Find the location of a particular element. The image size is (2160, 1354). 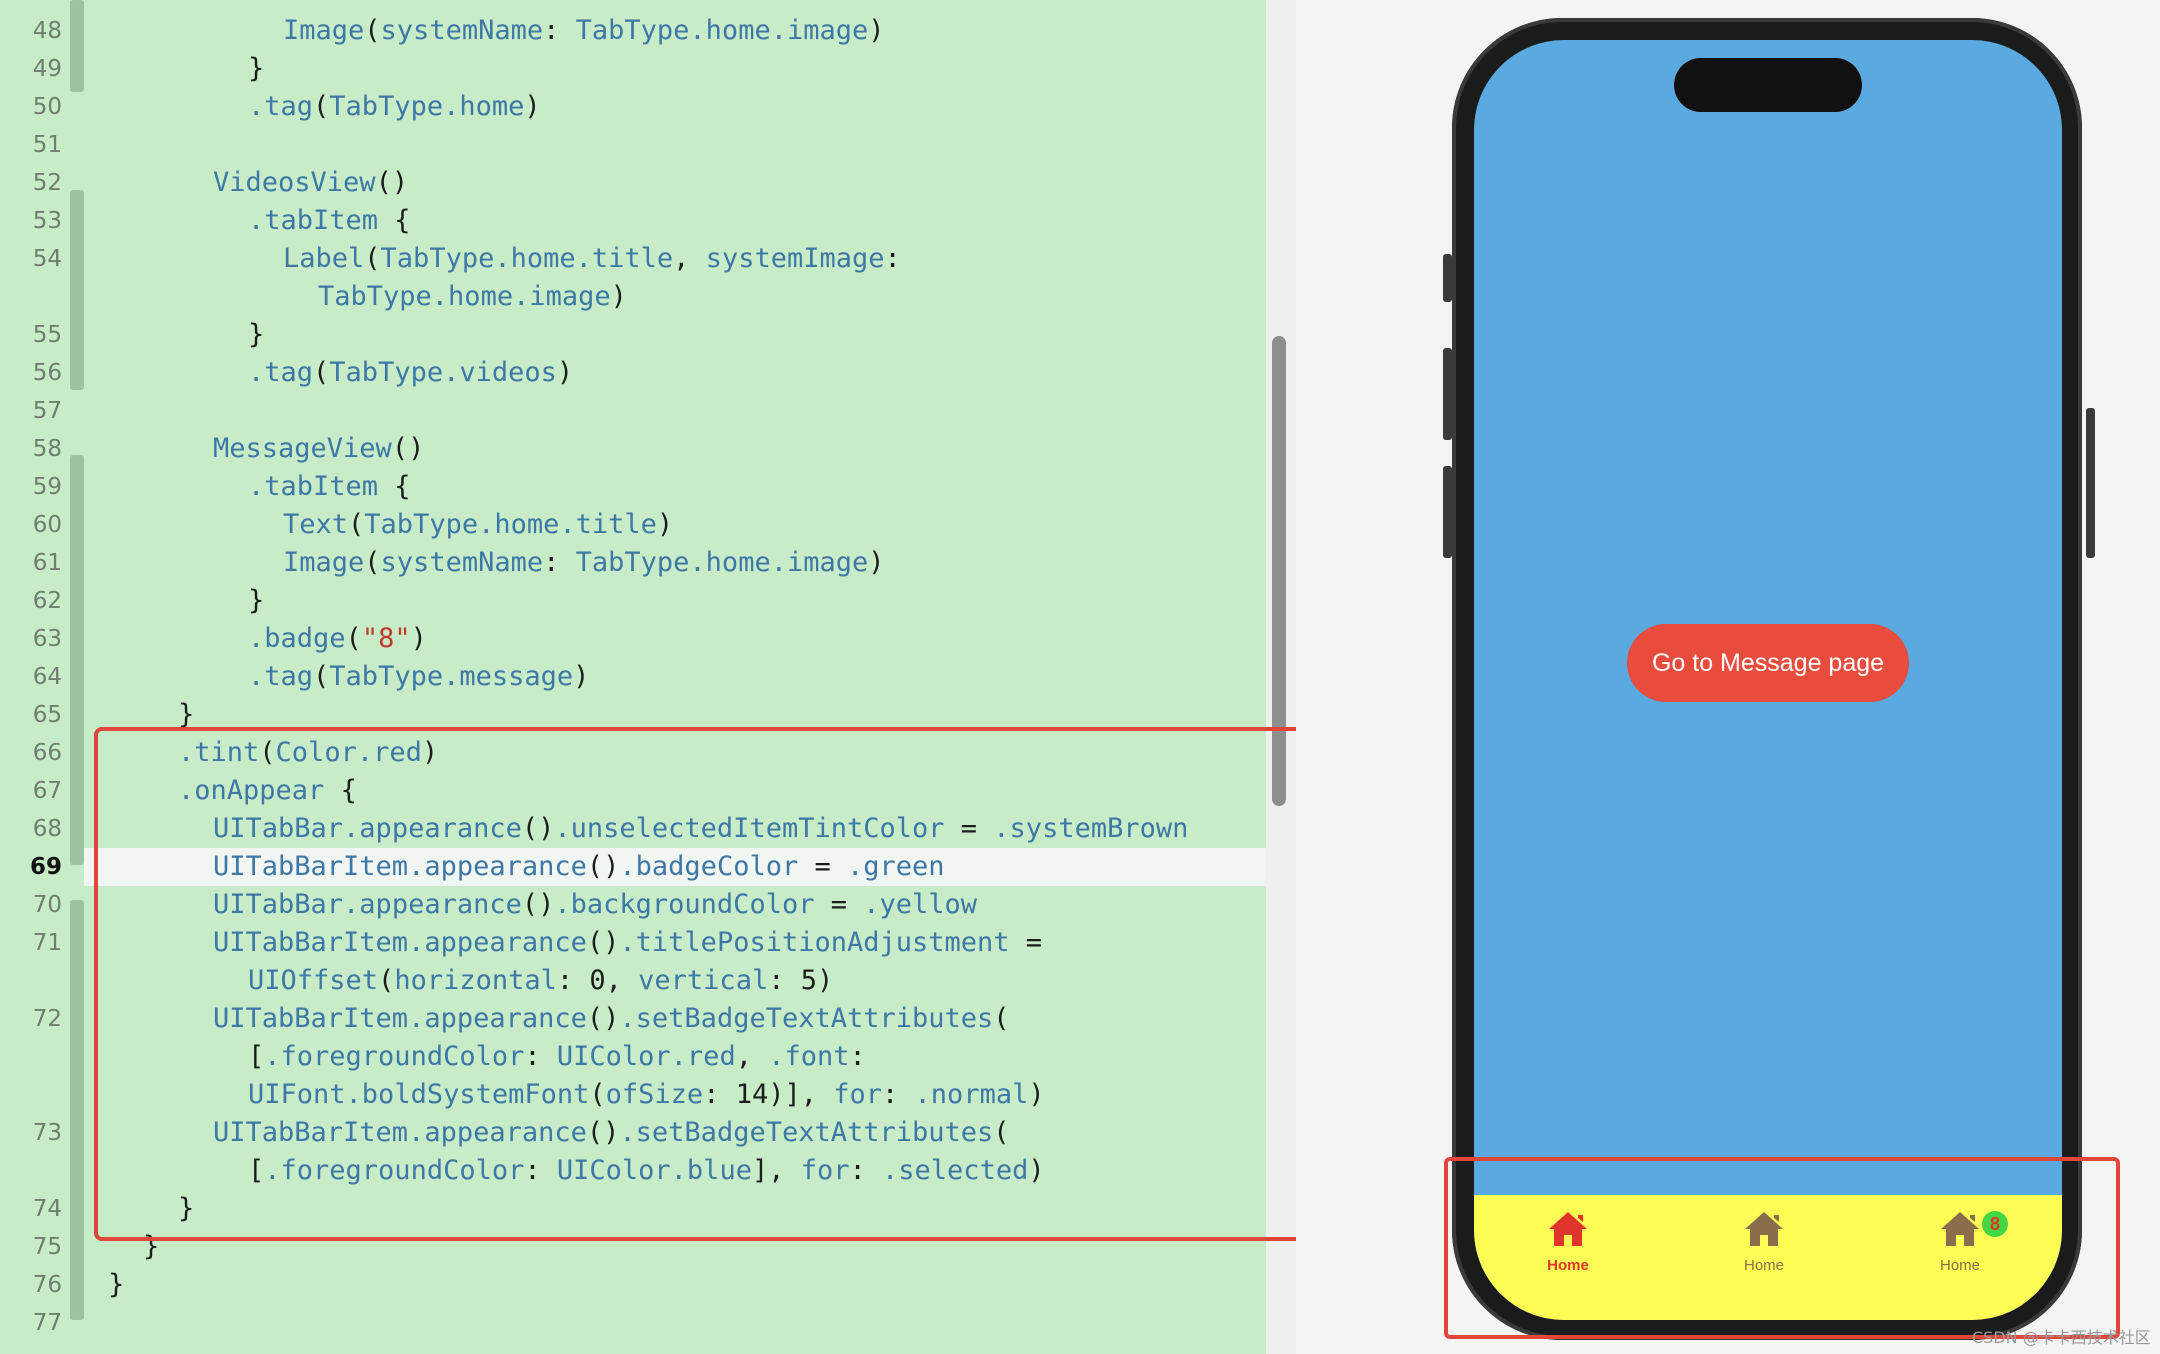

line-number: 71 is located at coordinates (47, 943).